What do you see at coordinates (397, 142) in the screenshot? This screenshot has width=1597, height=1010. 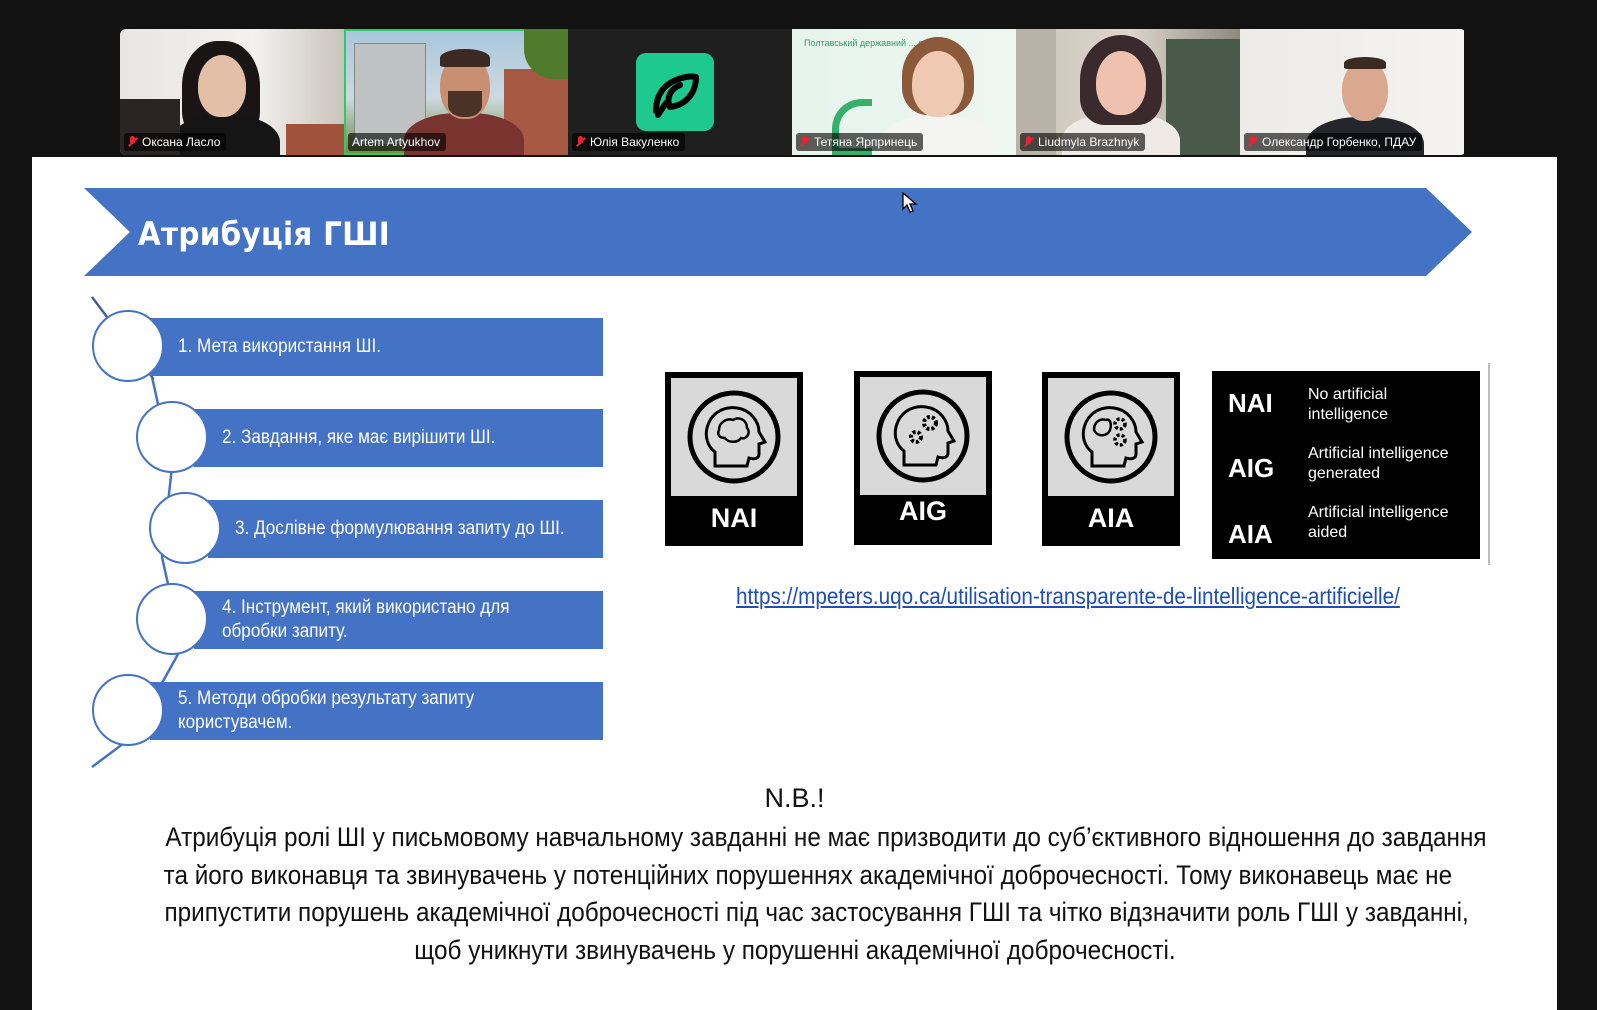 I see `participant-name: Artem Artyukhov` at bounding box center [397, 142].